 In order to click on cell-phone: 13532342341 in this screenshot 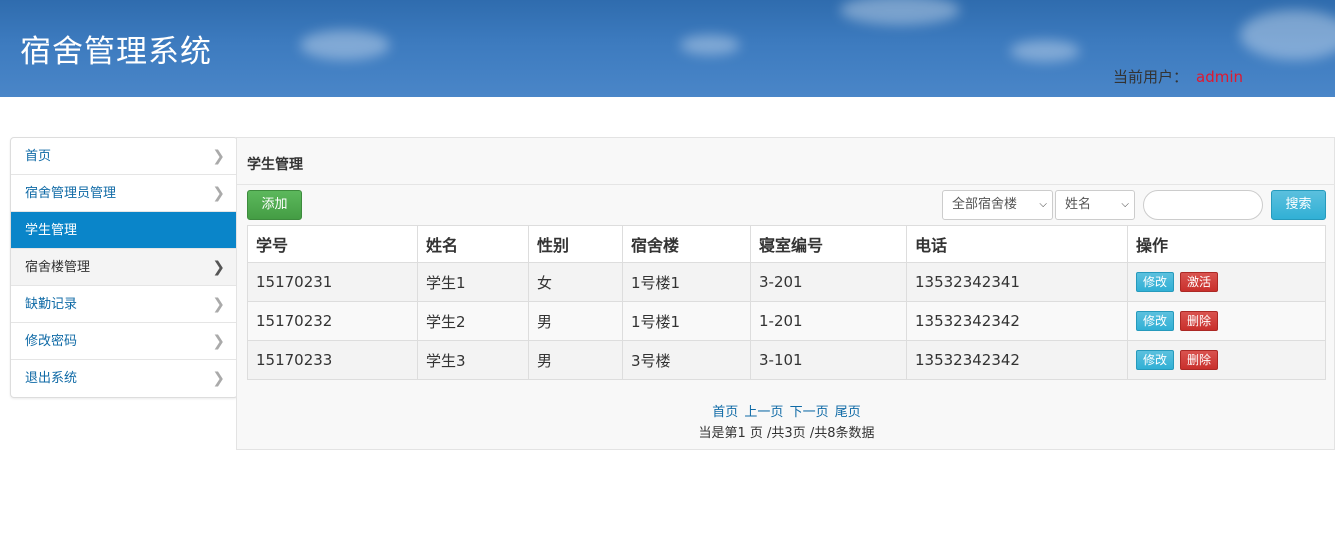, I will do `click(1017, 282)`.